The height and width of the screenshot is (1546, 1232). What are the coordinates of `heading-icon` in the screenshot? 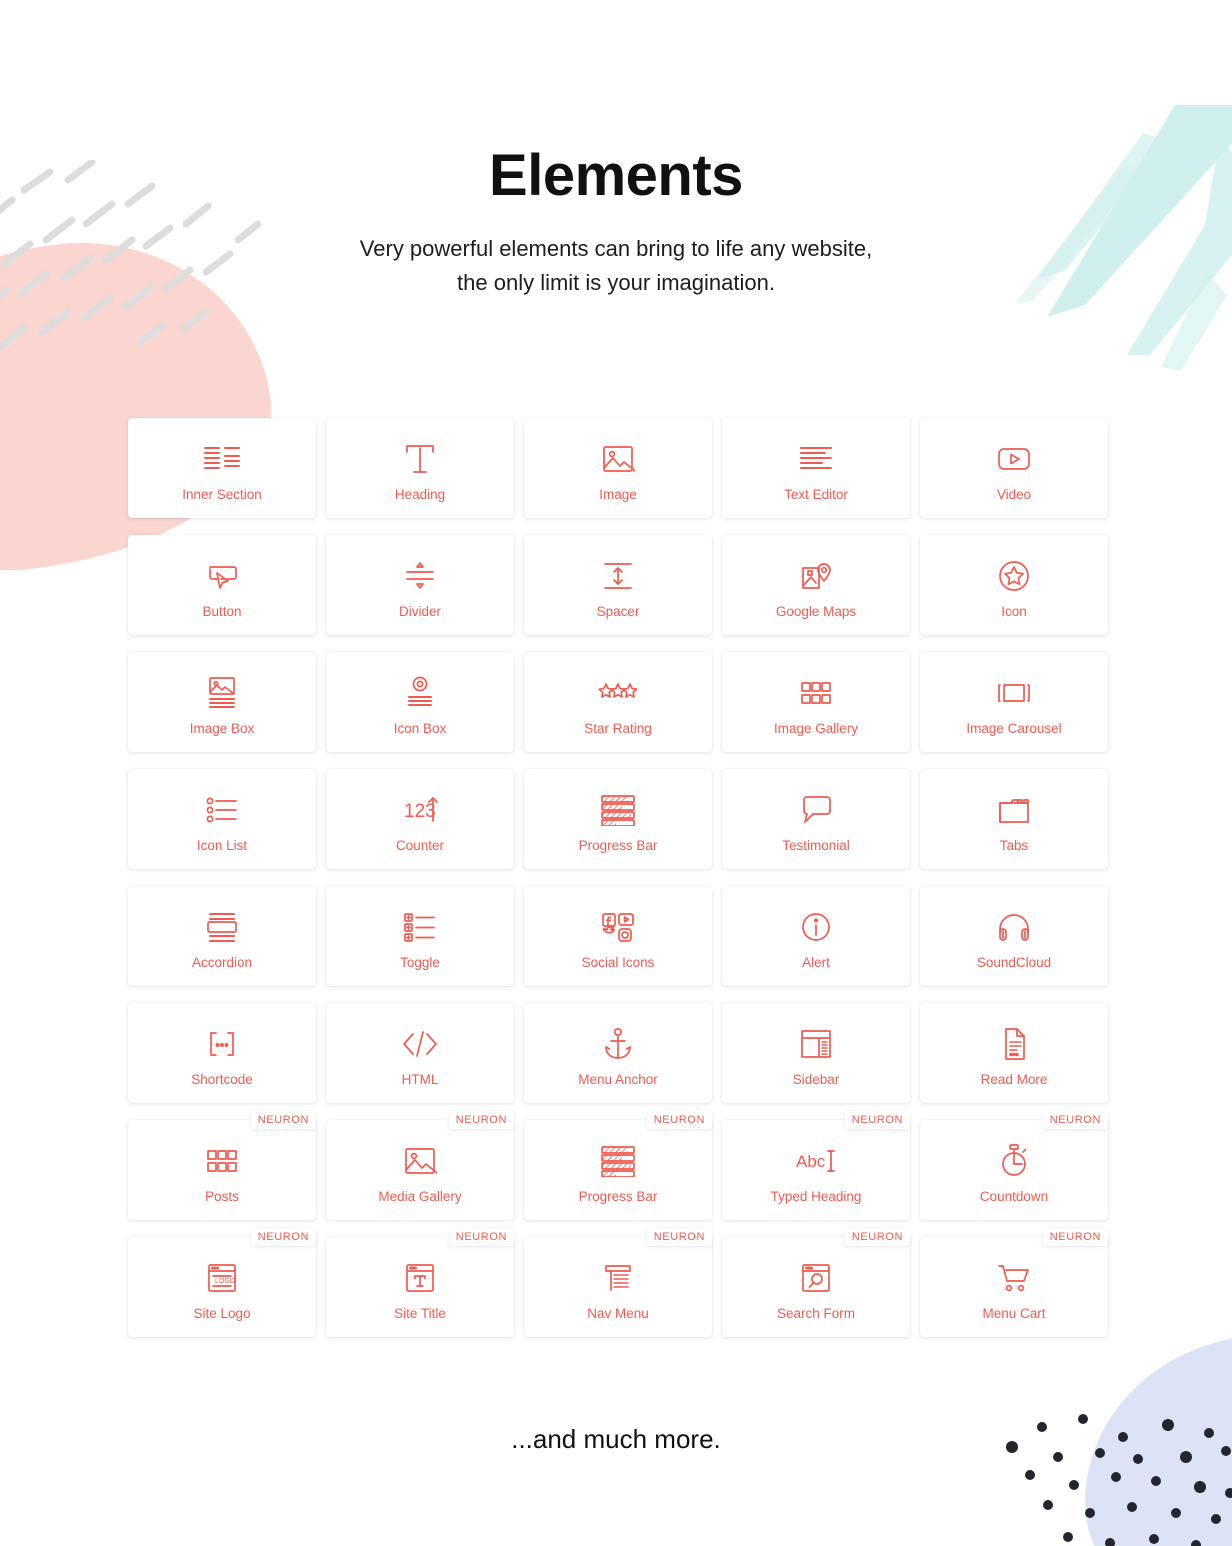 It's located at (420, 459).